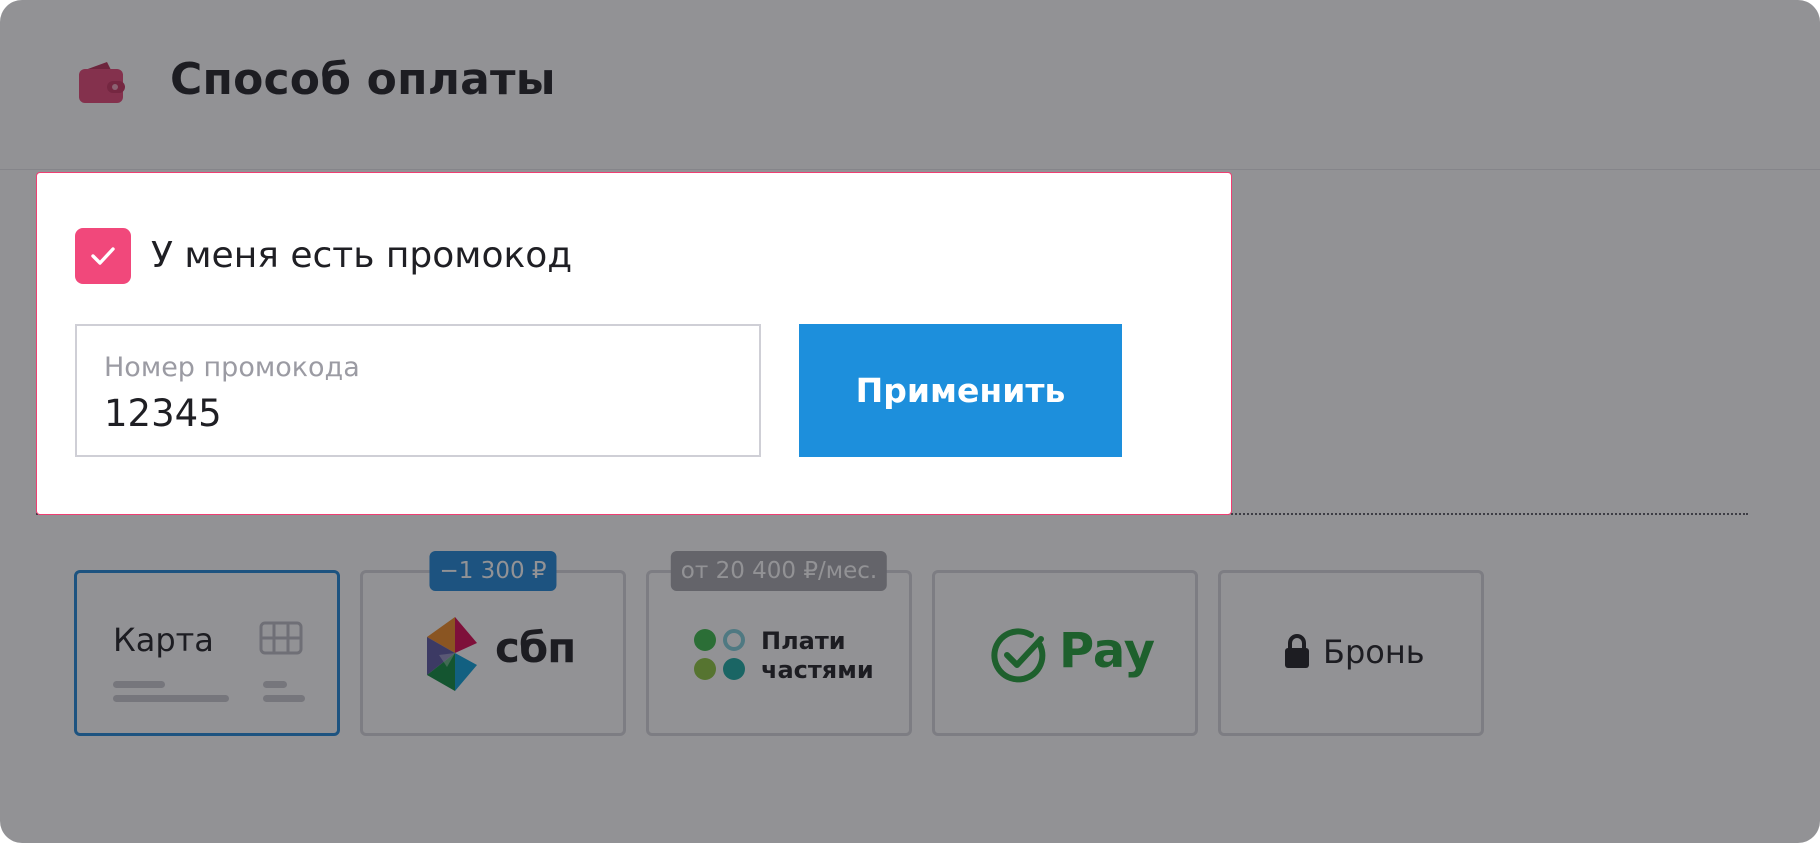 This screenshot has height=843, width=1820. I want to click on promo-checkbox-label: У меня есть промокод, so click(361, 255).